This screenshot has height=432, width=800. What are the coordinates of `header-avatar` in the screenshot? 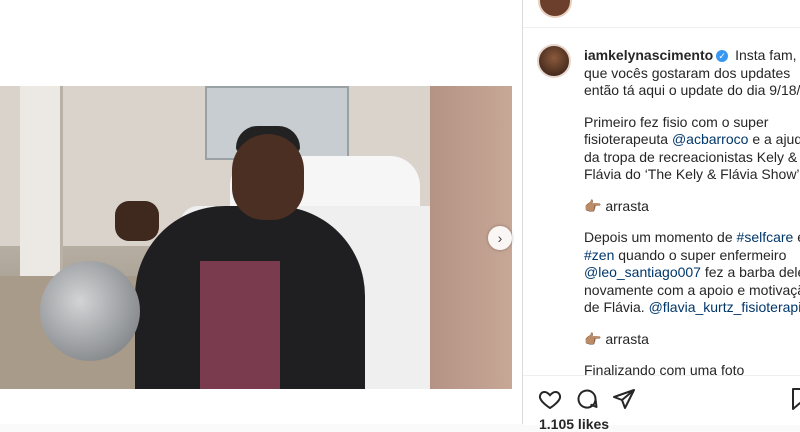 It's located at (555, 9).